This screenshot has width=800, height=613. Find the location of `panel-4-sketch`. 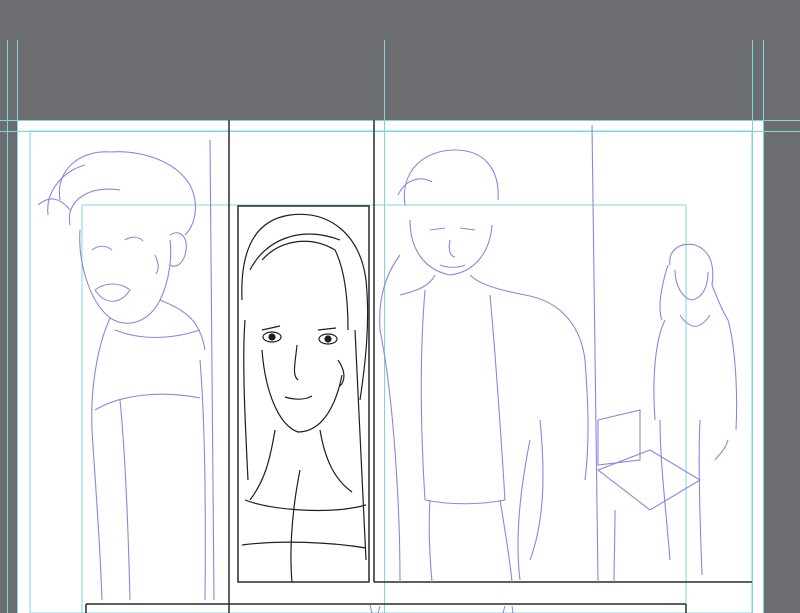

panel-4-sketch is located at coordinates (441, 608).